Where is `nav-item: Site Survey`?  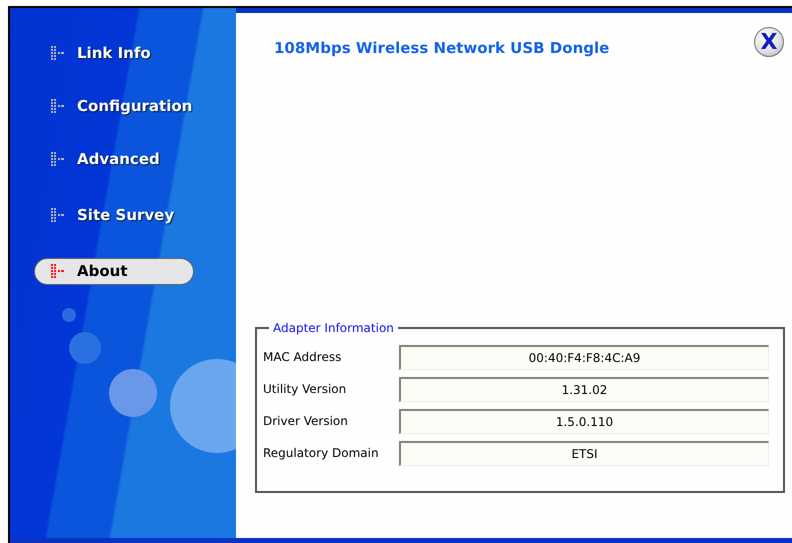
nav-item: Site Survey is located at coordinates (114, 215).